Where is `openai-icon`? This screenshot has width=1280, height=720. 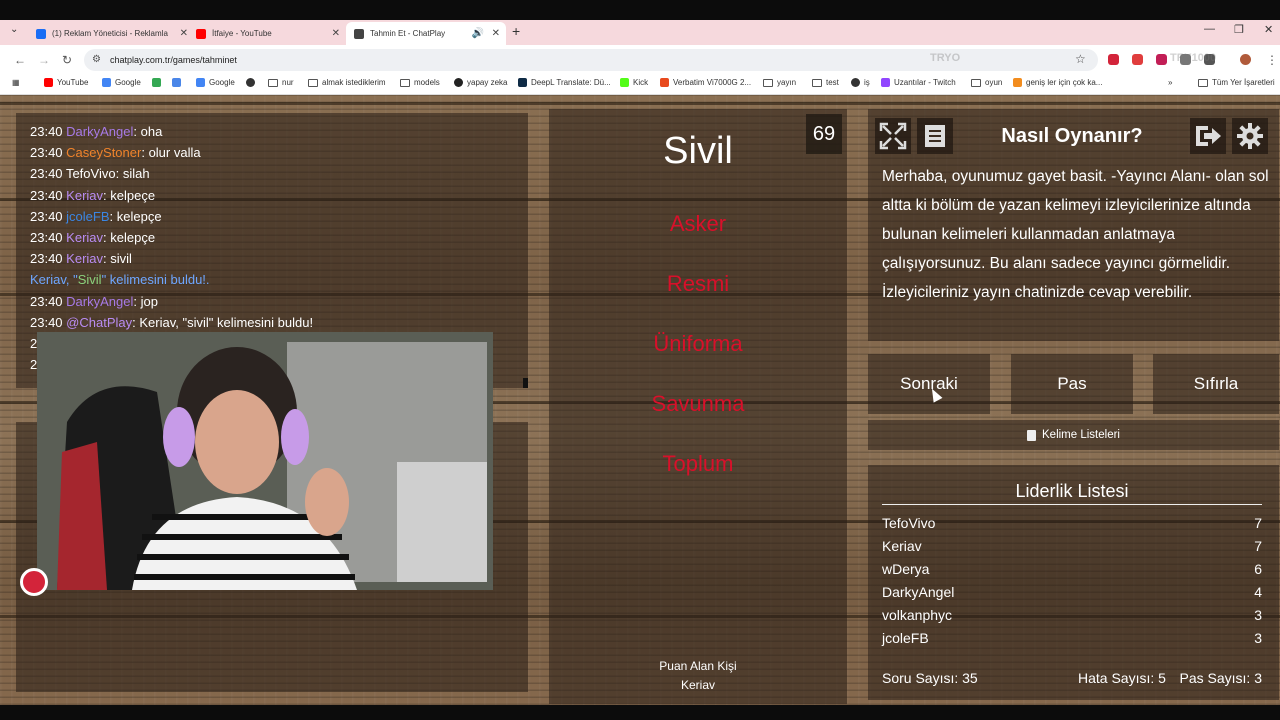 openai-icon is located at coordinates (458, 82).